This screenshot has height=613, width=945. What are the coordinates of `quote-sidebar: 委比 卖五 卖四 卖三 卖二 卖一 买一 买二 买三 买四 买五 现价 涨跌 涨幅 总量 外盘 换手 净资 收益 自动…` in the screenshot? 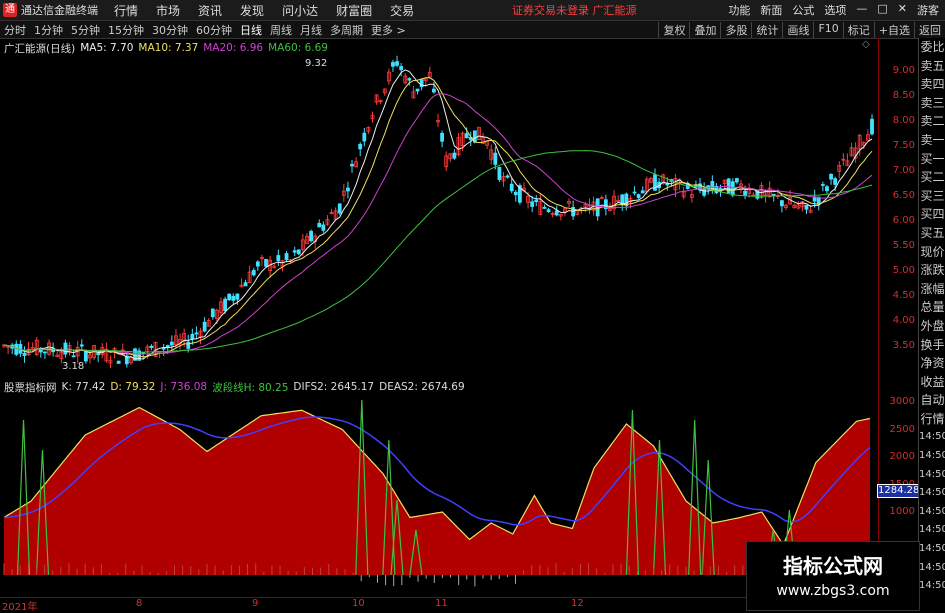 It's located at (931, 323).